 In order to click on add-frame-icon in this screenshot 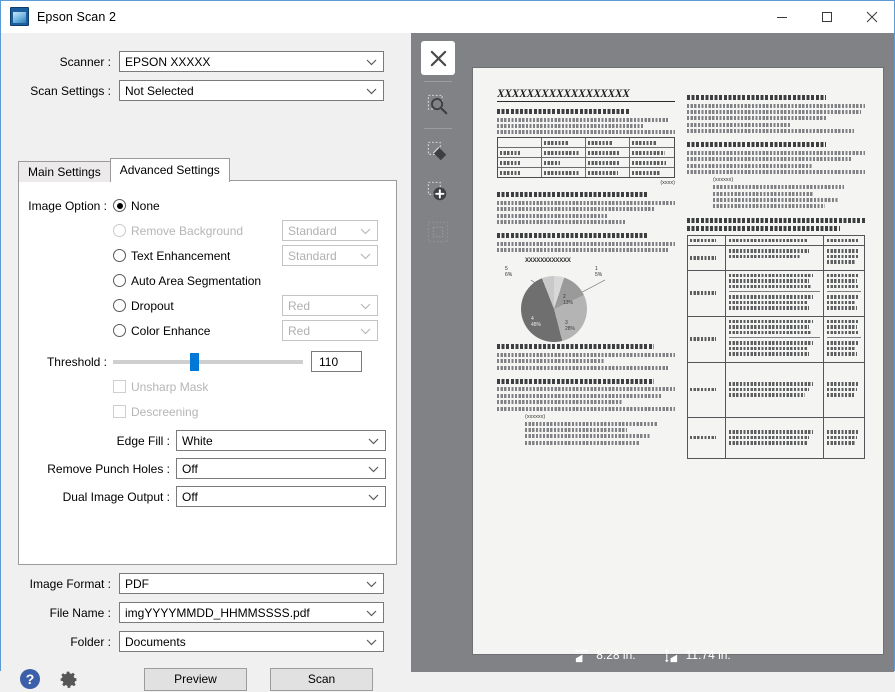, I will do `click(438, 192)`.